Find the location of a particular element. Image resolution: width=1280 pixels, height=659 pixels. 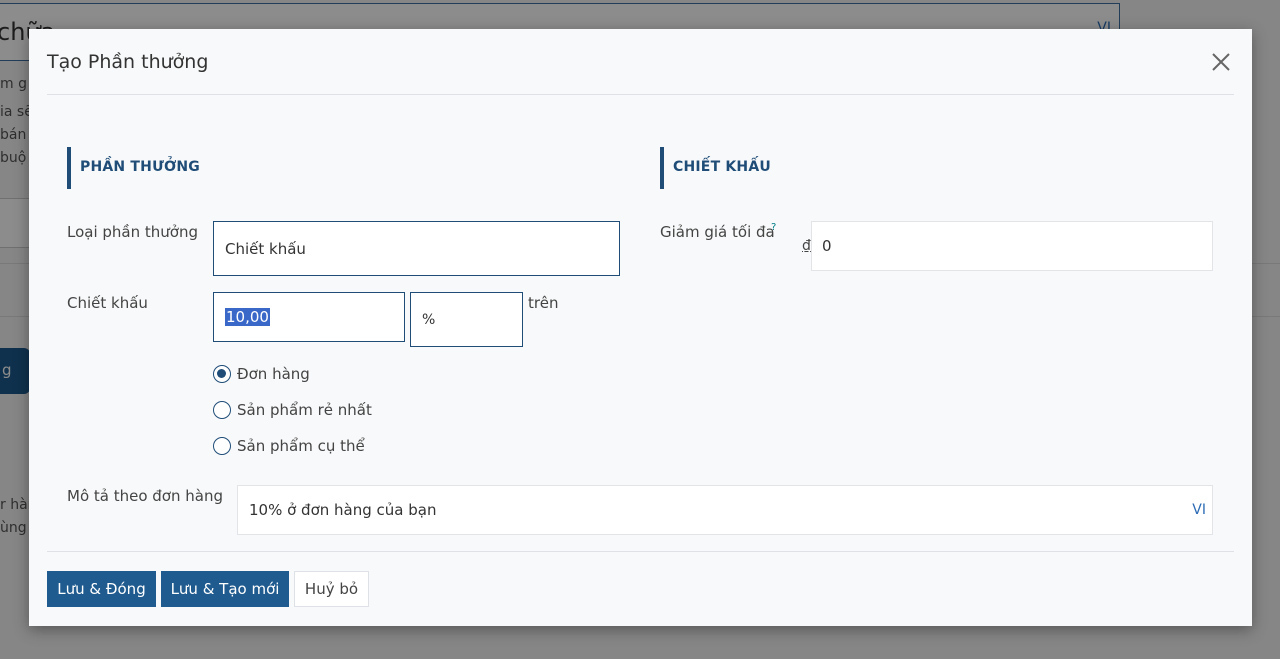

close-icon is located at coordinates (1221, 62).